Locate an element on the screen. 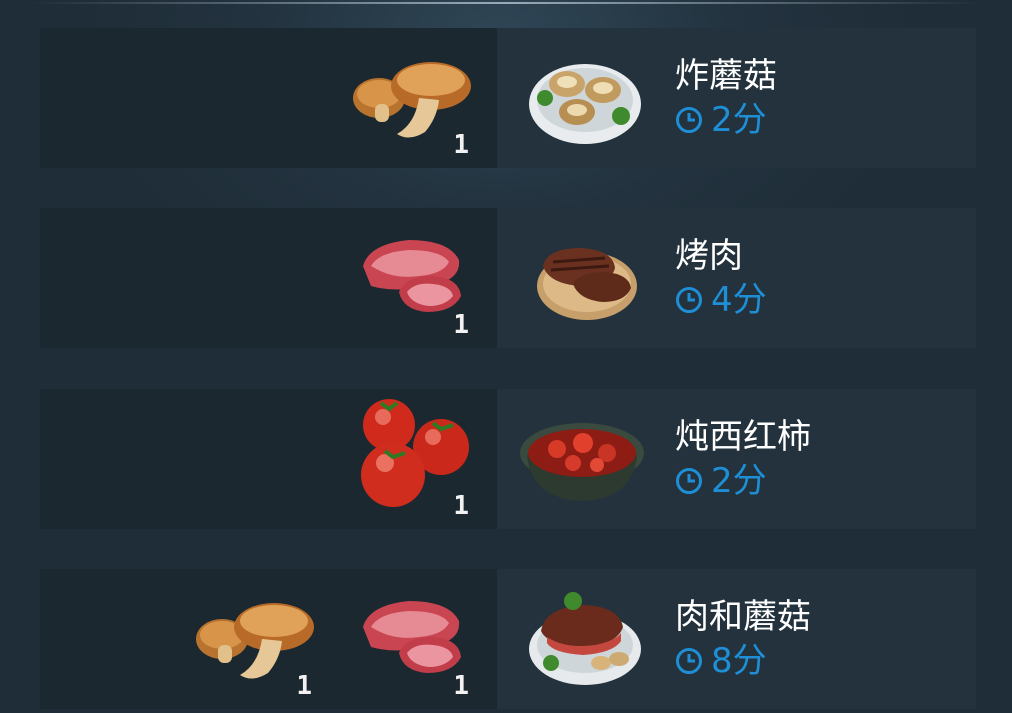 The width and height of the screenshot is (1012, 713). fried-mushrooms-icon is located at coordinates (585, 104).